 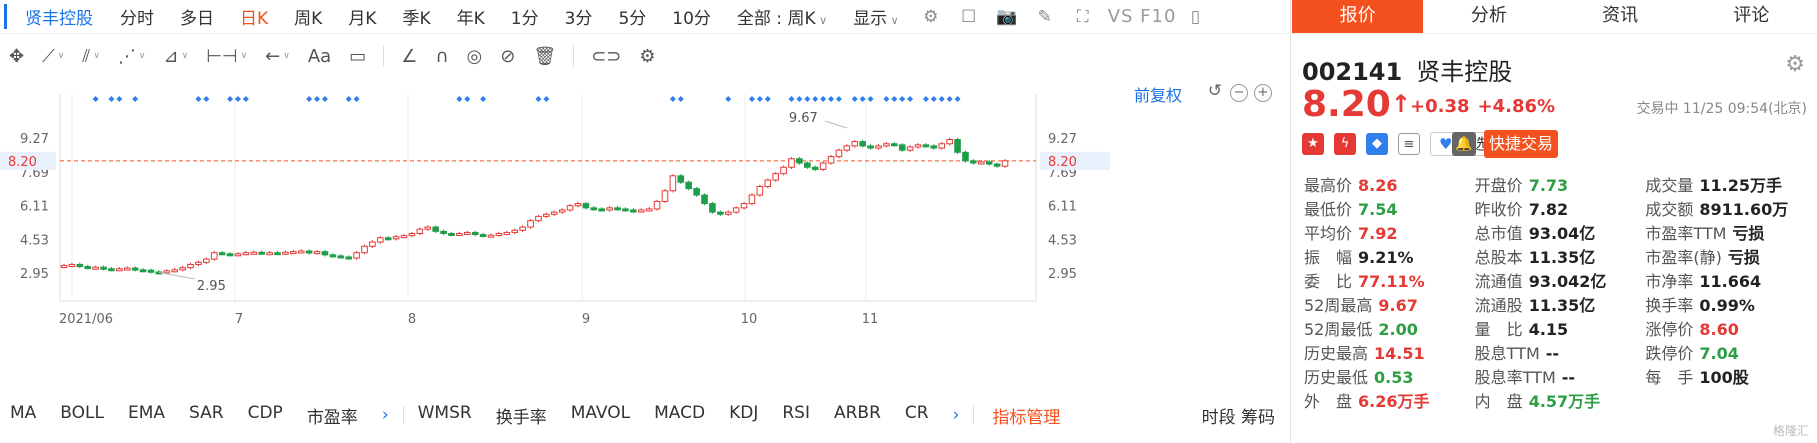 I want to click on indicator-tab: EMA, so click(x=148, y=415).